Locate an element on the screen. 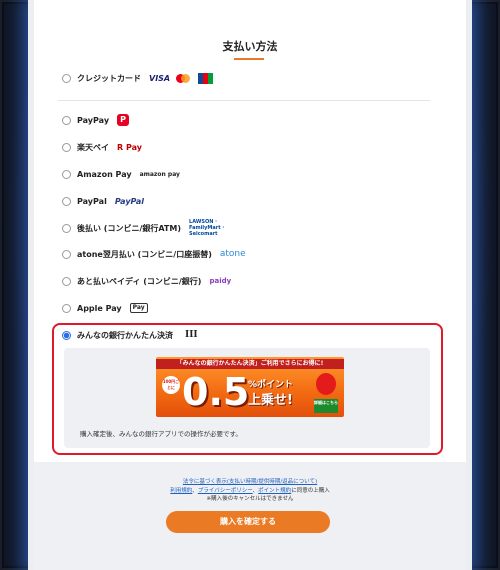 Image resolution: width=500 pixels, height=570 pixels. cancel-note: ※購入後のキャンセルはできません is located at coordinates (250, 499).